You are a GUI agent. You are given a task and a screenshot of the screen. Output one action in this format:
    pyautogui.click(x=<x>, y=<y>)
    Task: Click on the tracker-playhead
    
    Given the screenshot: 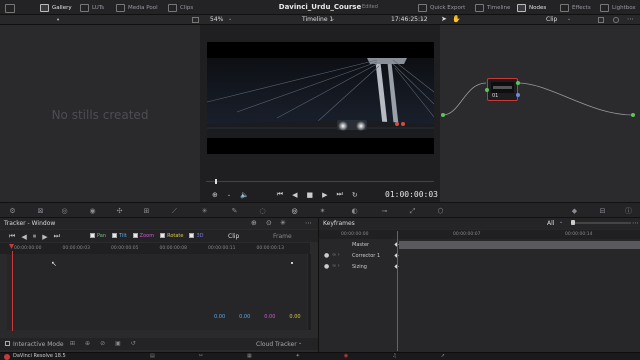 What is the action you would take?
    pyautogui.click(x=12, y=291)
    